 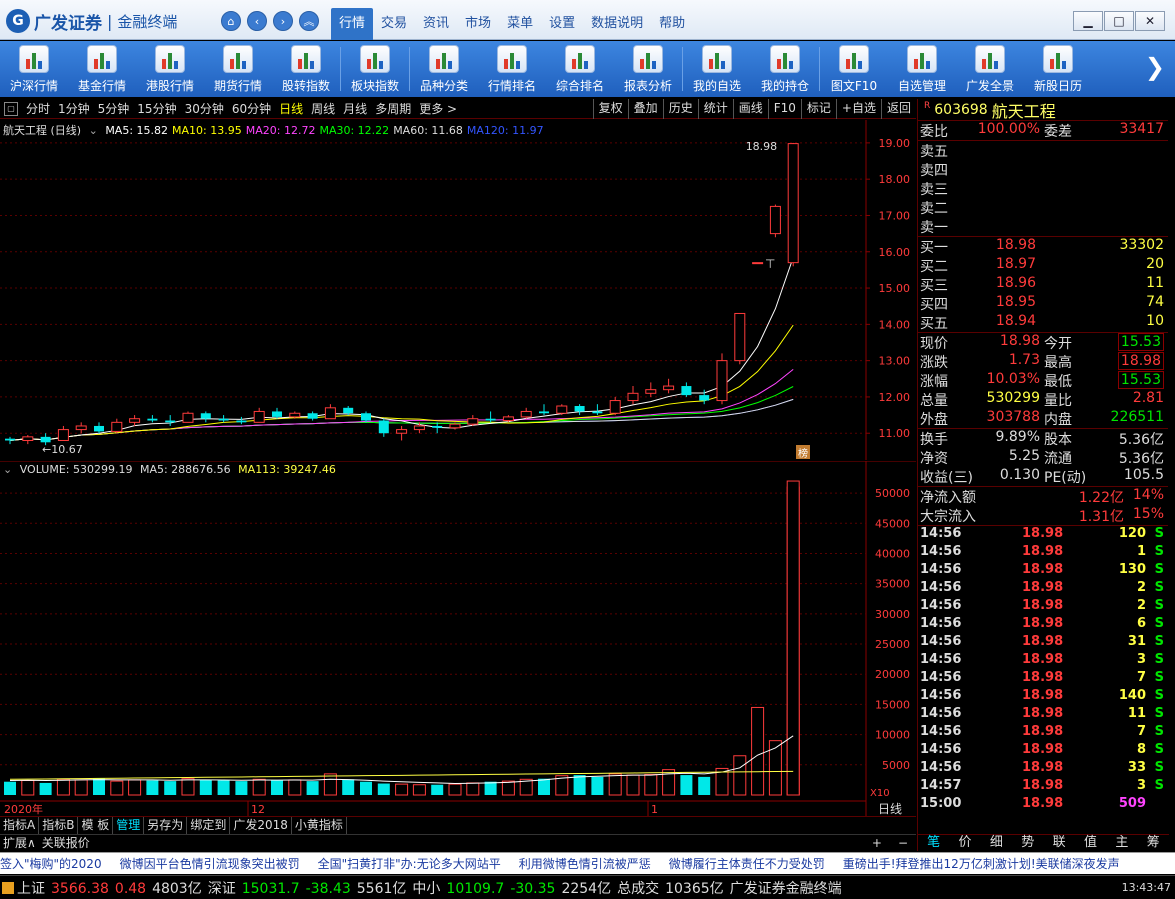 I want to click on extend-button: 扩展∧, so click(x=19, y=843).